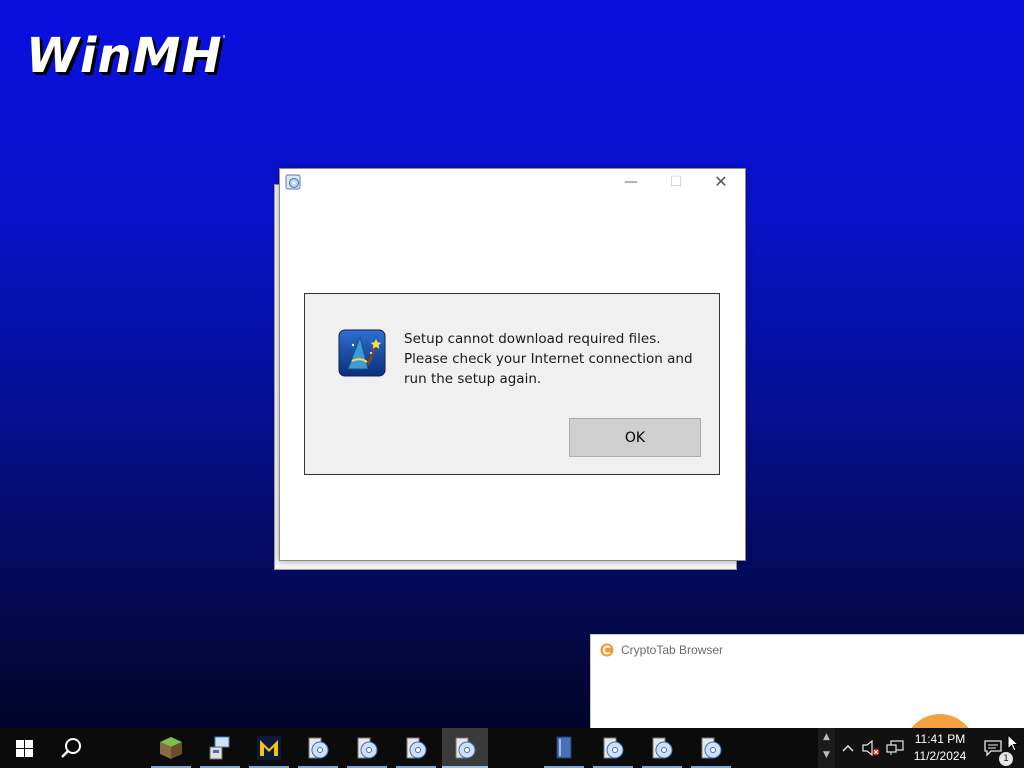  I want to click on clock-time: 11:41 PM, so click(940, 739).